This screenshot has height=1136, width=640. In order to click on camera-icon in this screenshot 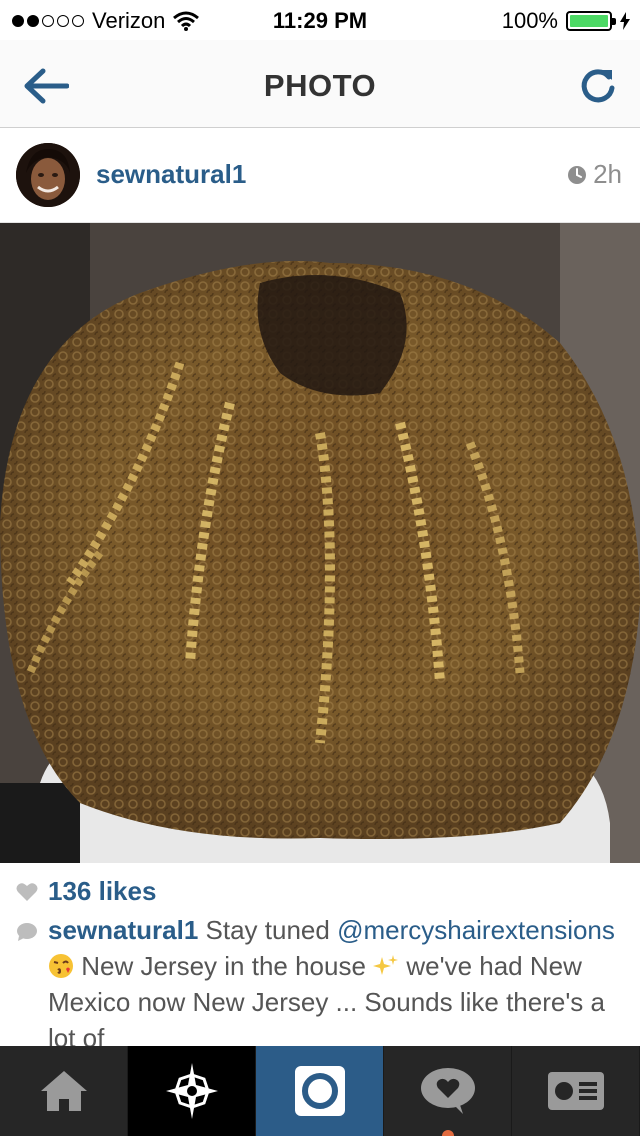, I will do `click(319, 1091)`.